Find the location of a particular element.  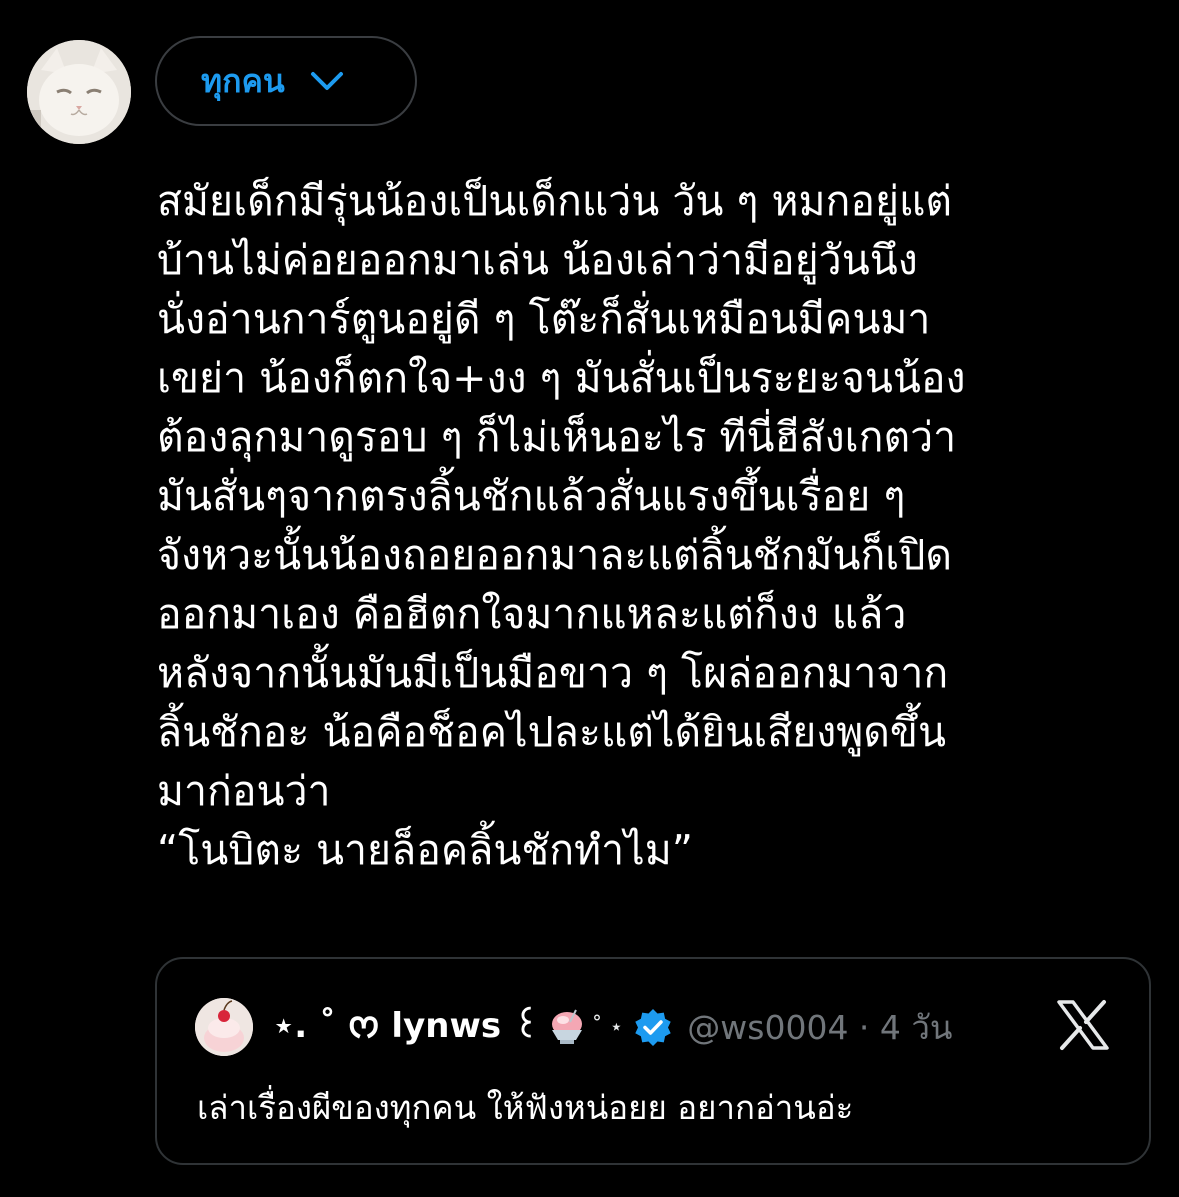

shaved-ice-icon is located at coordinates (566, 1026).